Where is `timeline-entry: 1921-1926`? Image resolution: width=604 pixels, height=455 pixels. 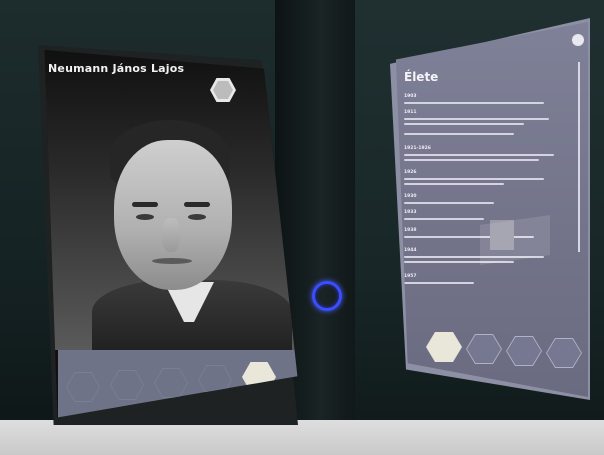
timeline-entry: 1921-1926 is located at coordinates (479, 153).